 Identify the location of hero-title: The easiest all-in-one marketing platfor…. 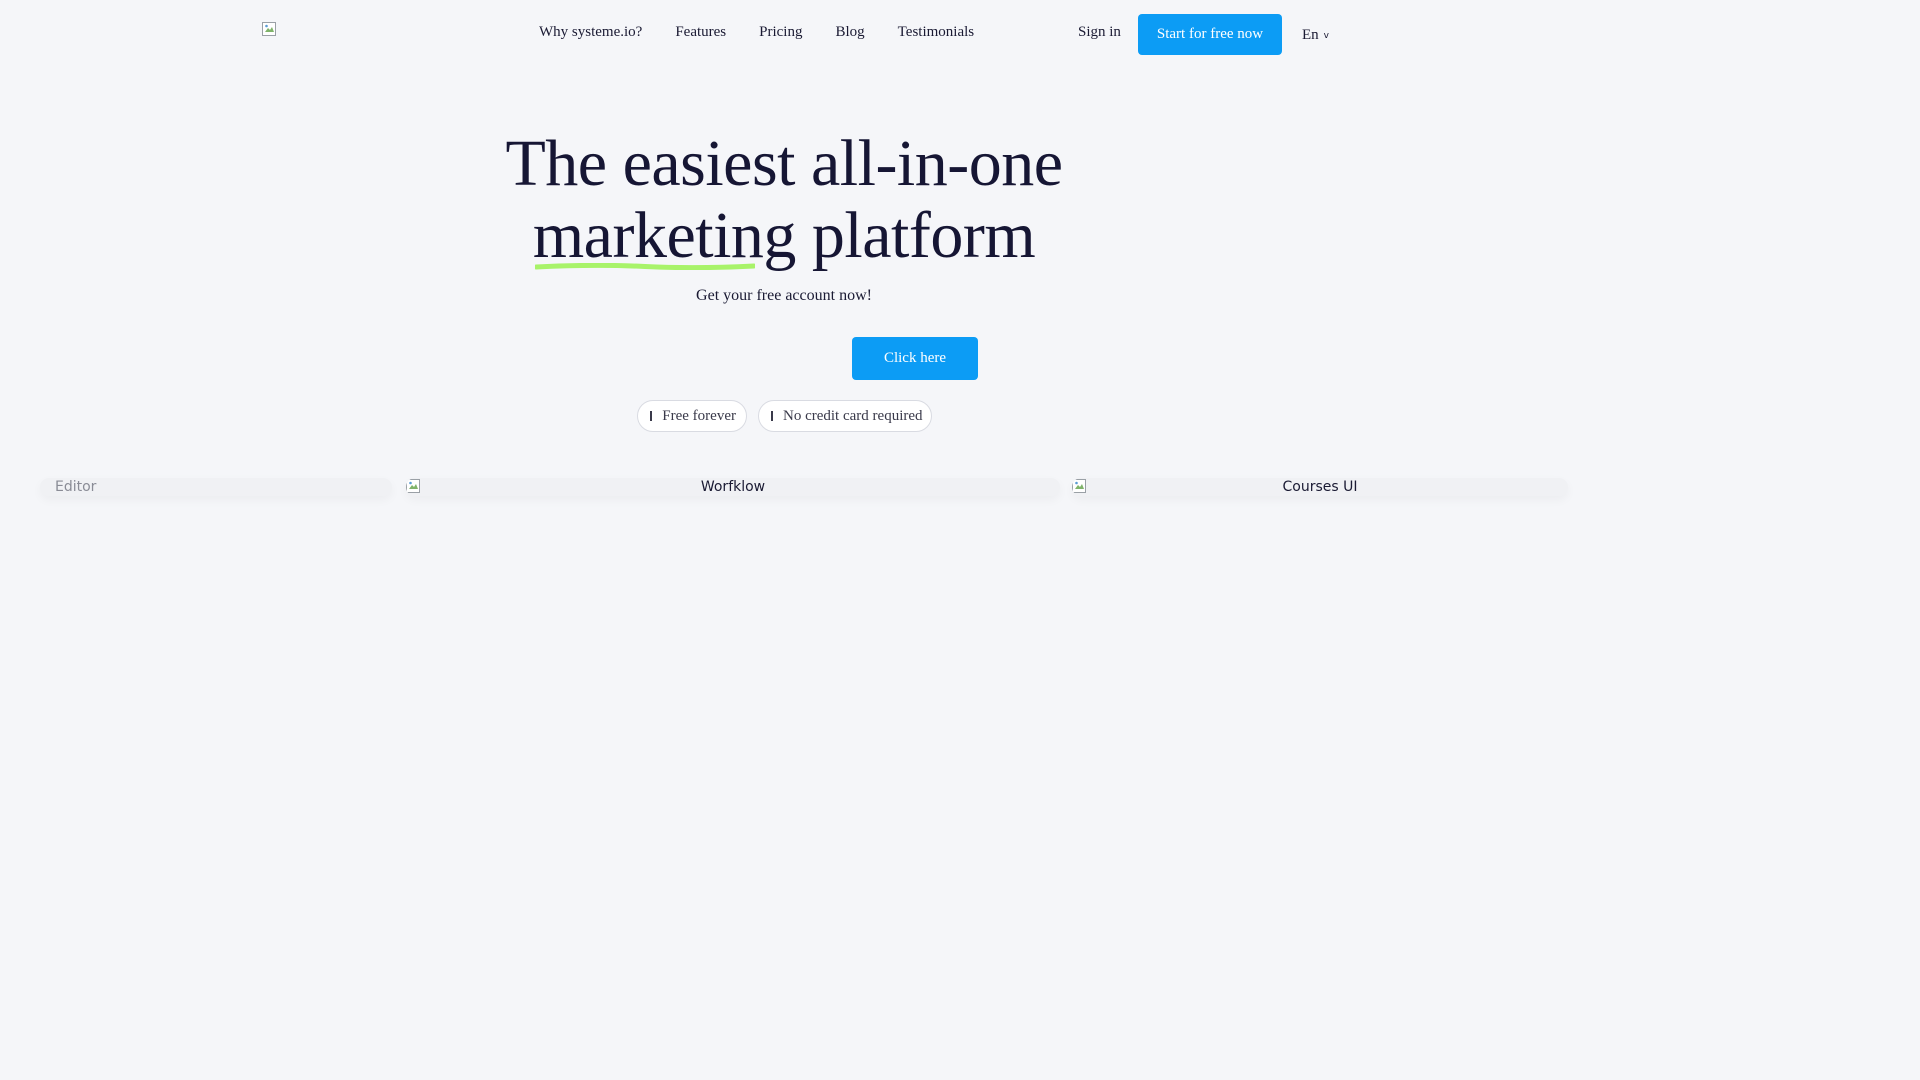
(784, 200).